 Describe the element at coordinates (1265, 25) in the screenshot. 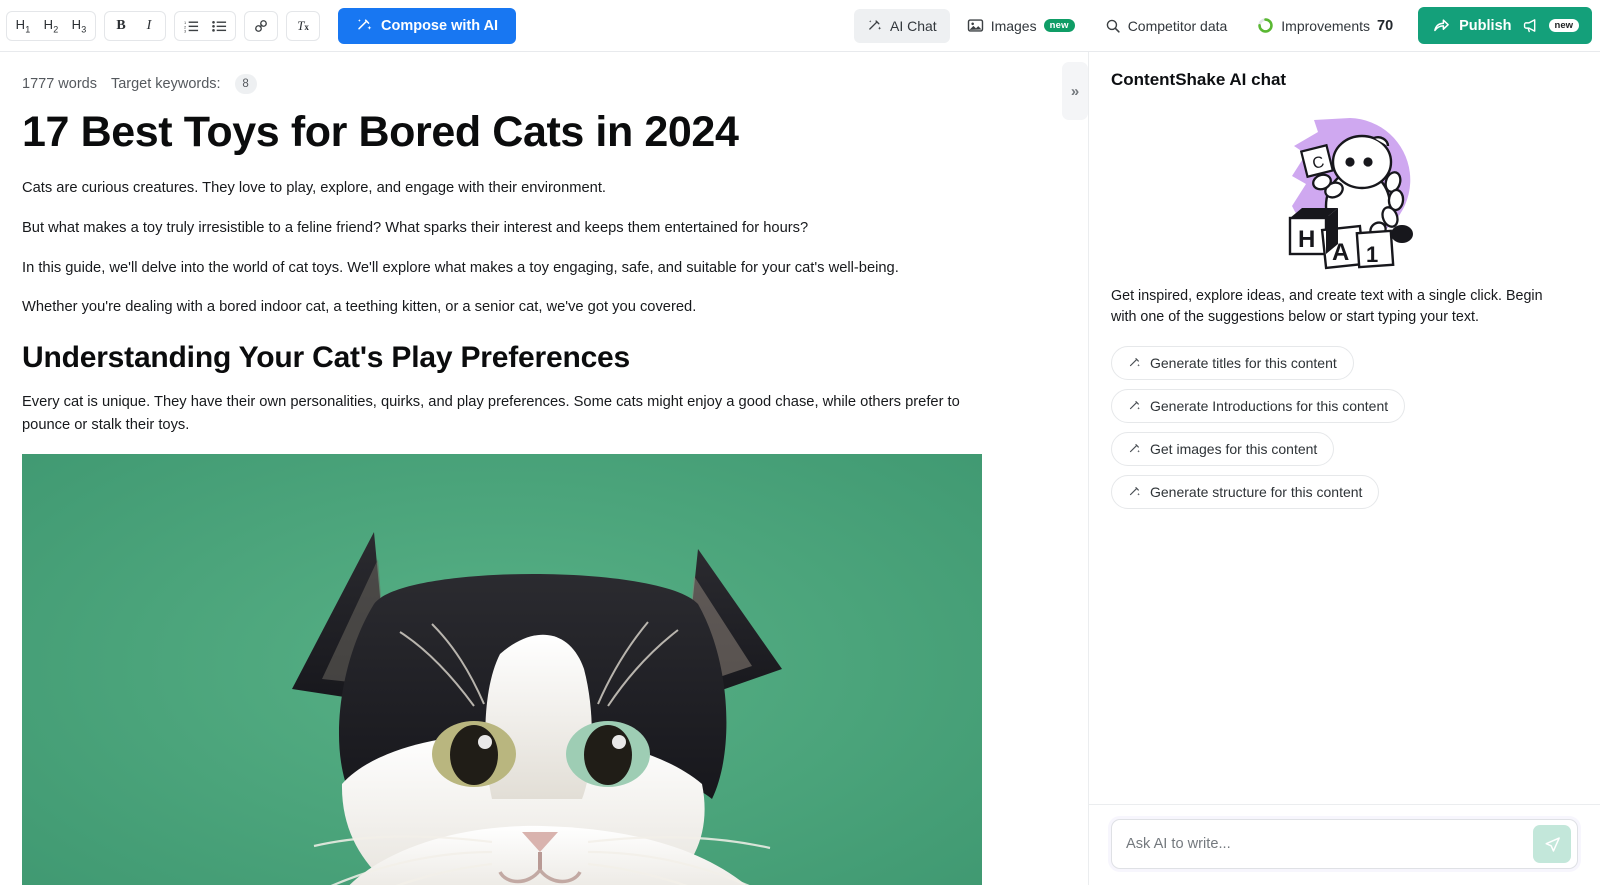

I see `progress-ring-icon` at that location.